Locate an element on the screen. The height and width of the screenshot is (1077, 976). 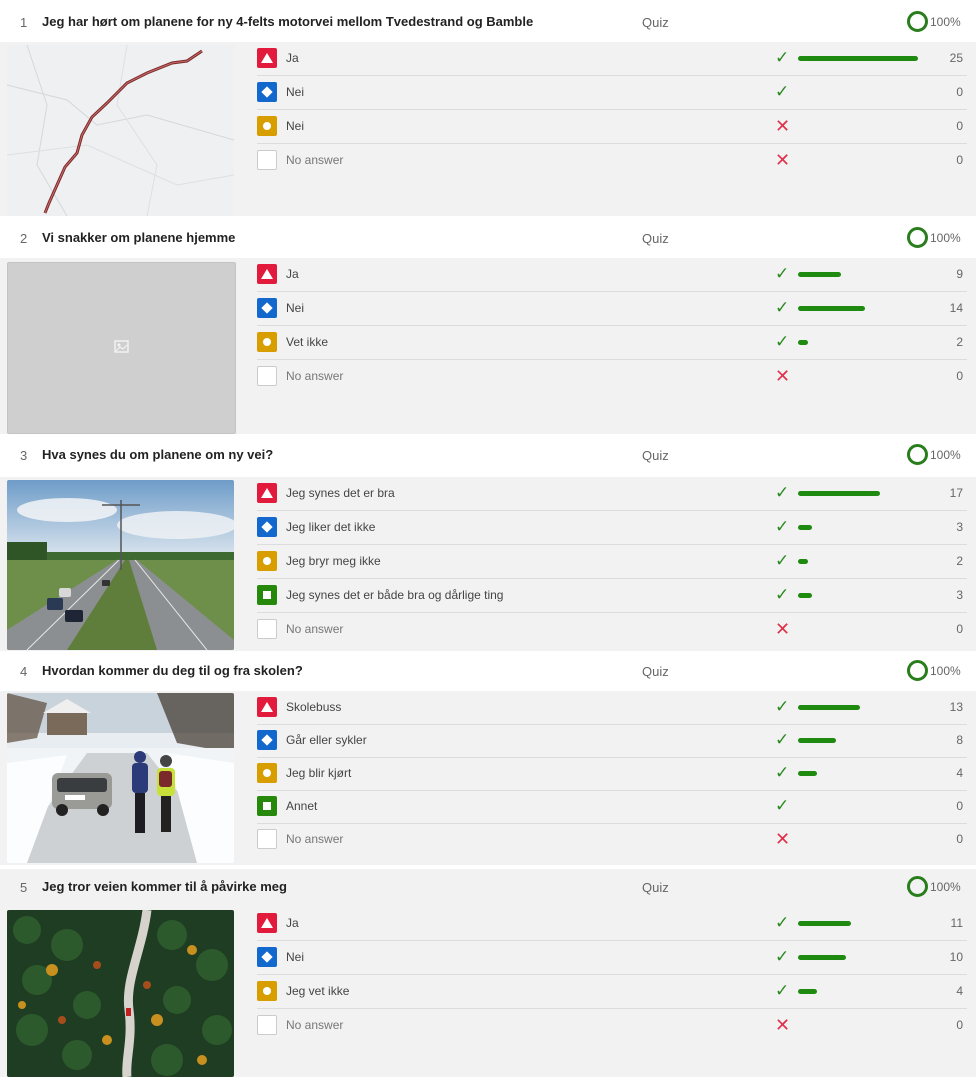
answer-count: 3 is located at coordinates (959, 527).